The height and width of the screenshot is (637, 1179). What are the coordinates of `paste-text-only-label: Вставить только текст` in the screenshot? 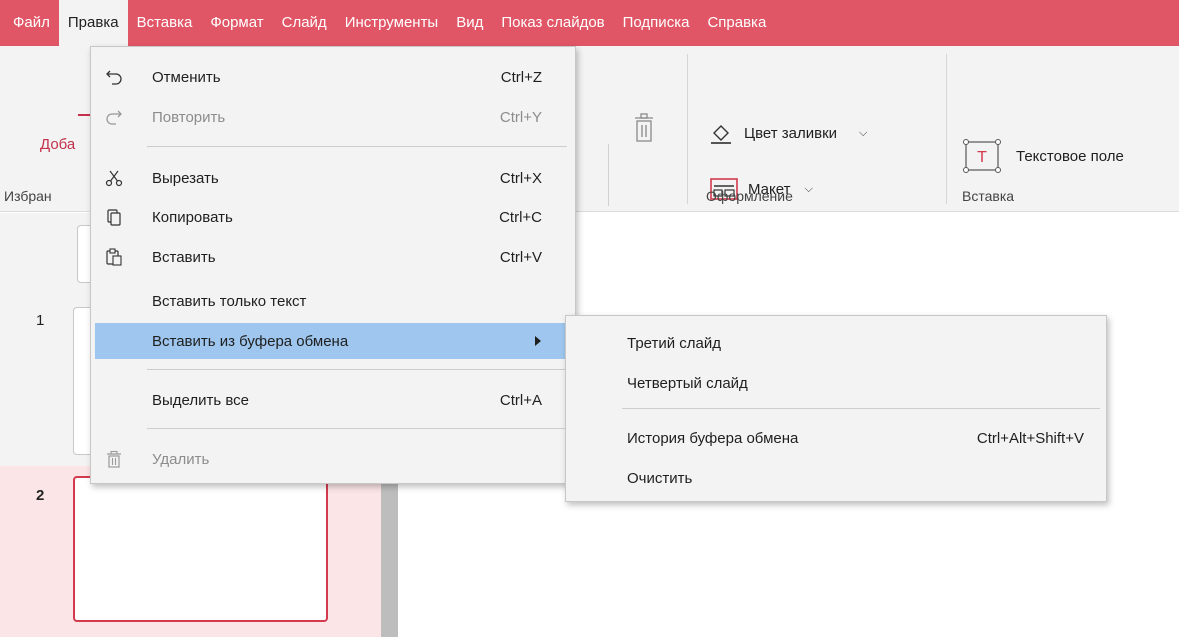 It's located at (229, 301).